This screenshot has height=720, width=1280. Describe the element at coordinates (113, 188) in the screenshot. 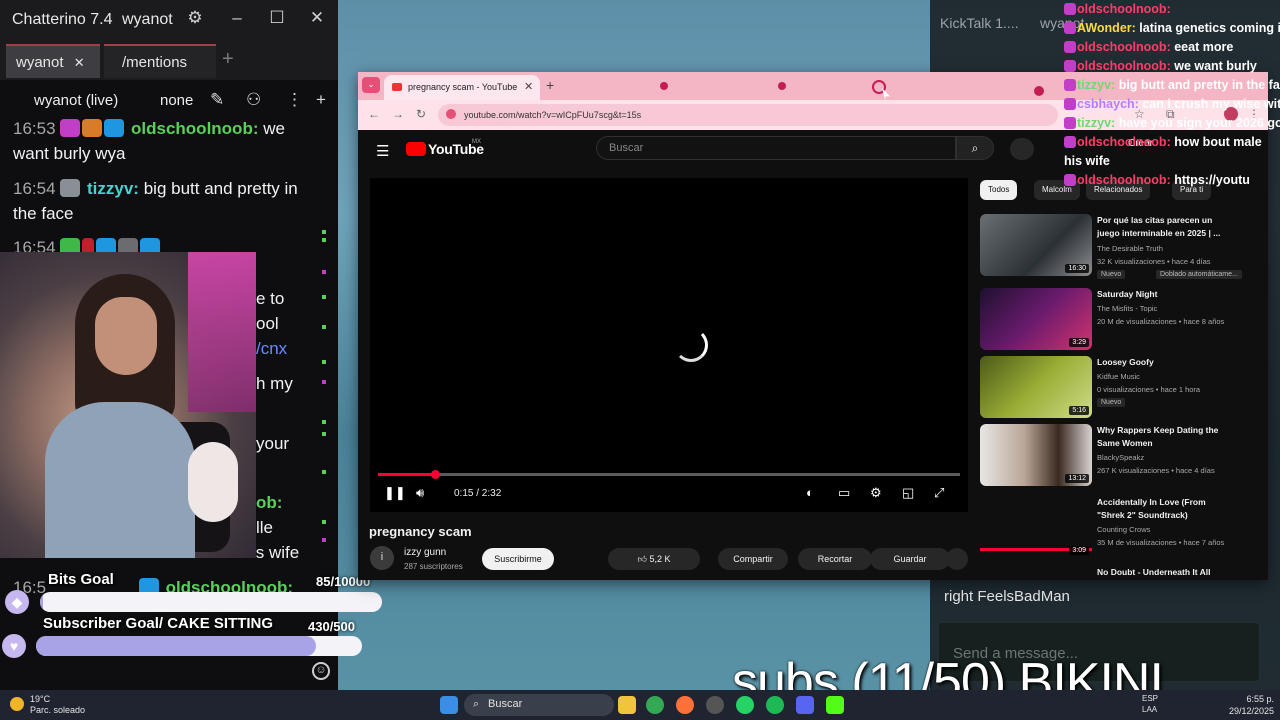

I see `username: tizzyv:` at that location.